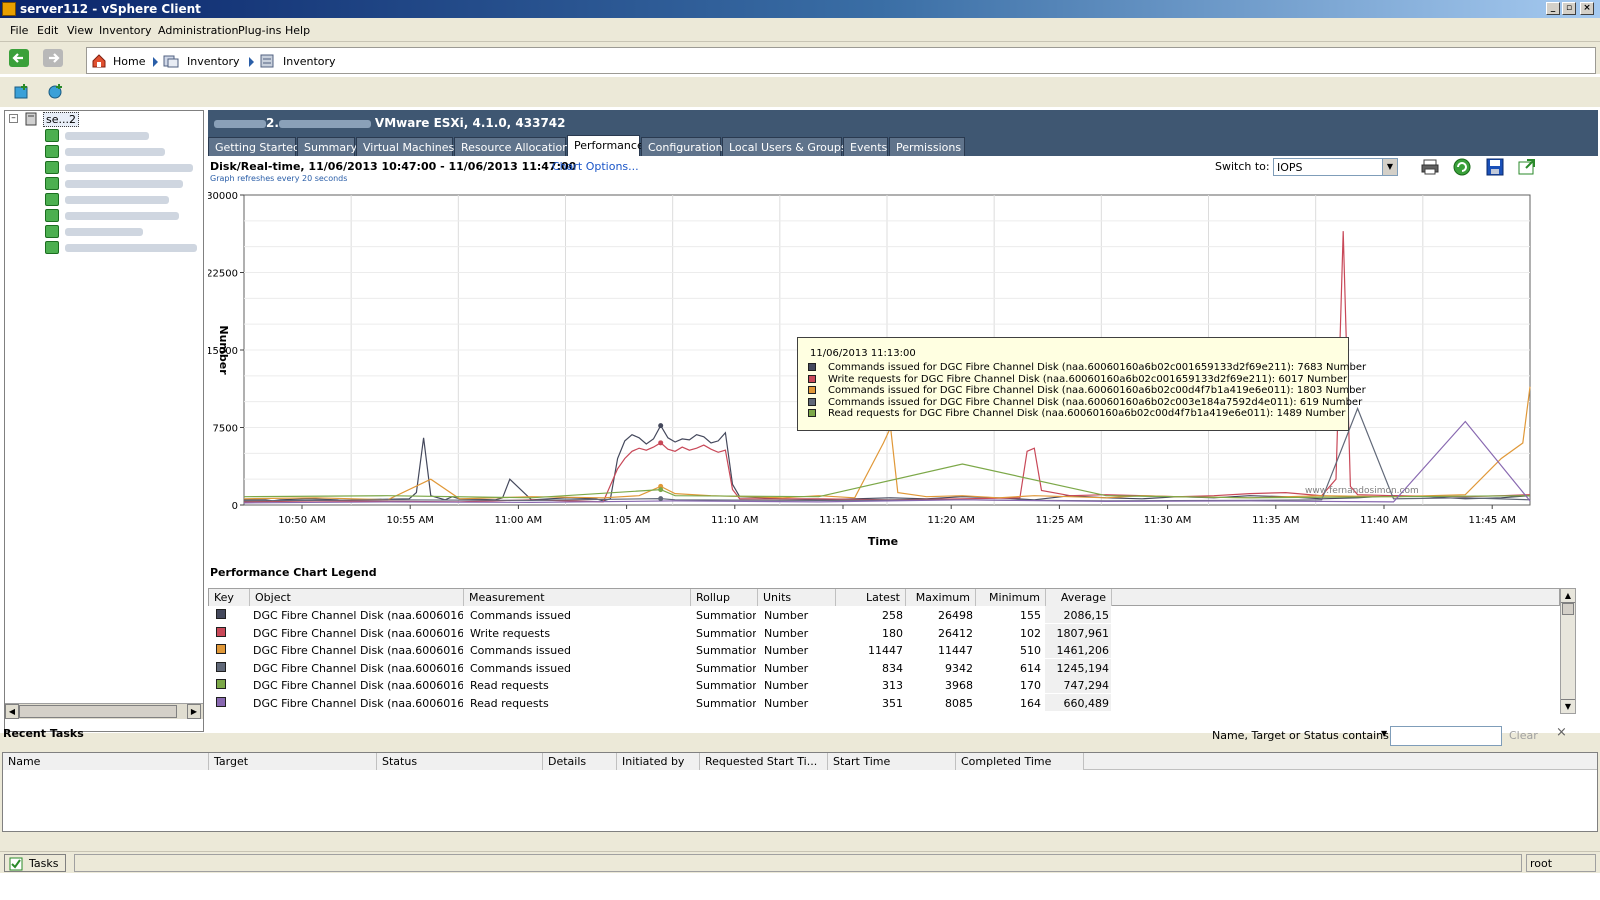 This screenshot has height=900, width=1600. Describe the element at coordinates (1302, 735) in the screenshot. I see `filter-label: Name, Target or Status contains:` at that location.